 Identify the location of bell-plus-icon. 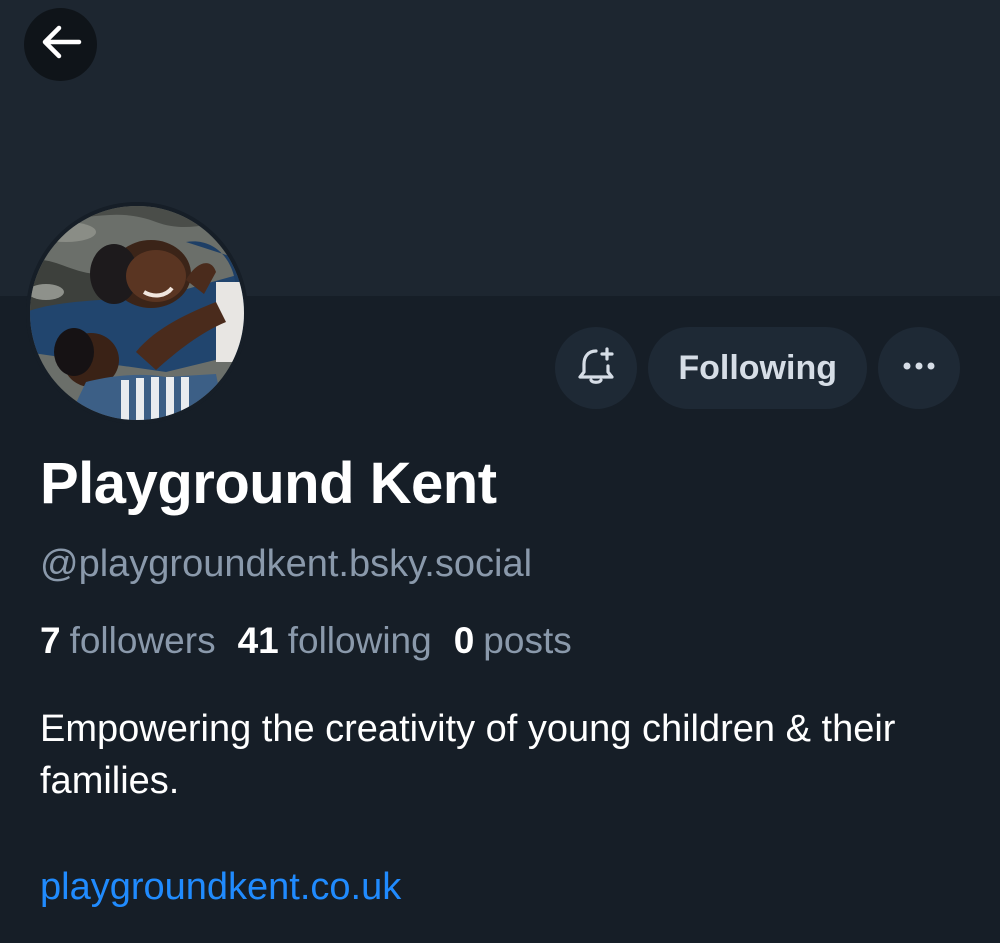
(596, 368).